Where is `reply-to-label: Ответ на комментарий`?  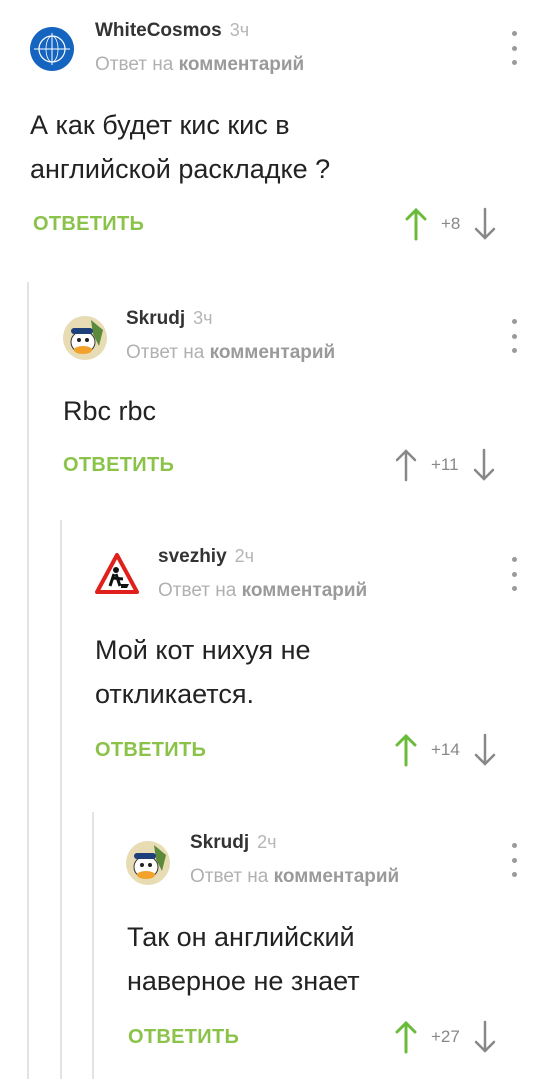 reply-to-label: Ответ на комментарий is located at coordinates (295, 876).